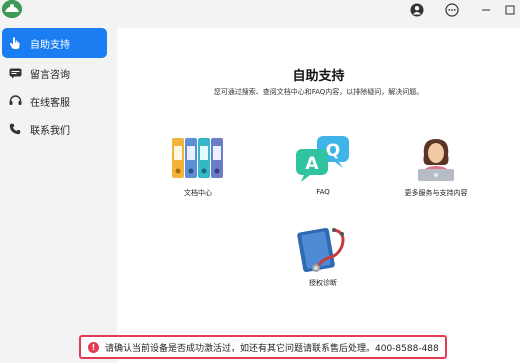 Image resolution: width=520 pixels, height=363 pixels. I want to click on sidebar-item-contact: 联系我们, so click(54, 129).